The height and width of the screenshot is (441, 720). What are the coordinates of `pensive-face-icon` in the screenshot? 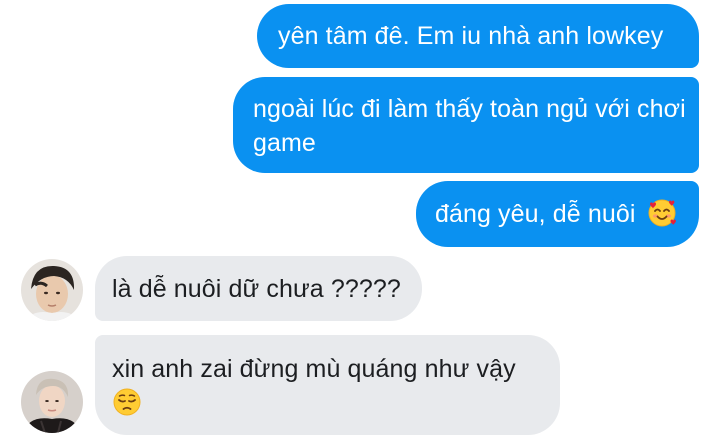 It's located at (127, 402).